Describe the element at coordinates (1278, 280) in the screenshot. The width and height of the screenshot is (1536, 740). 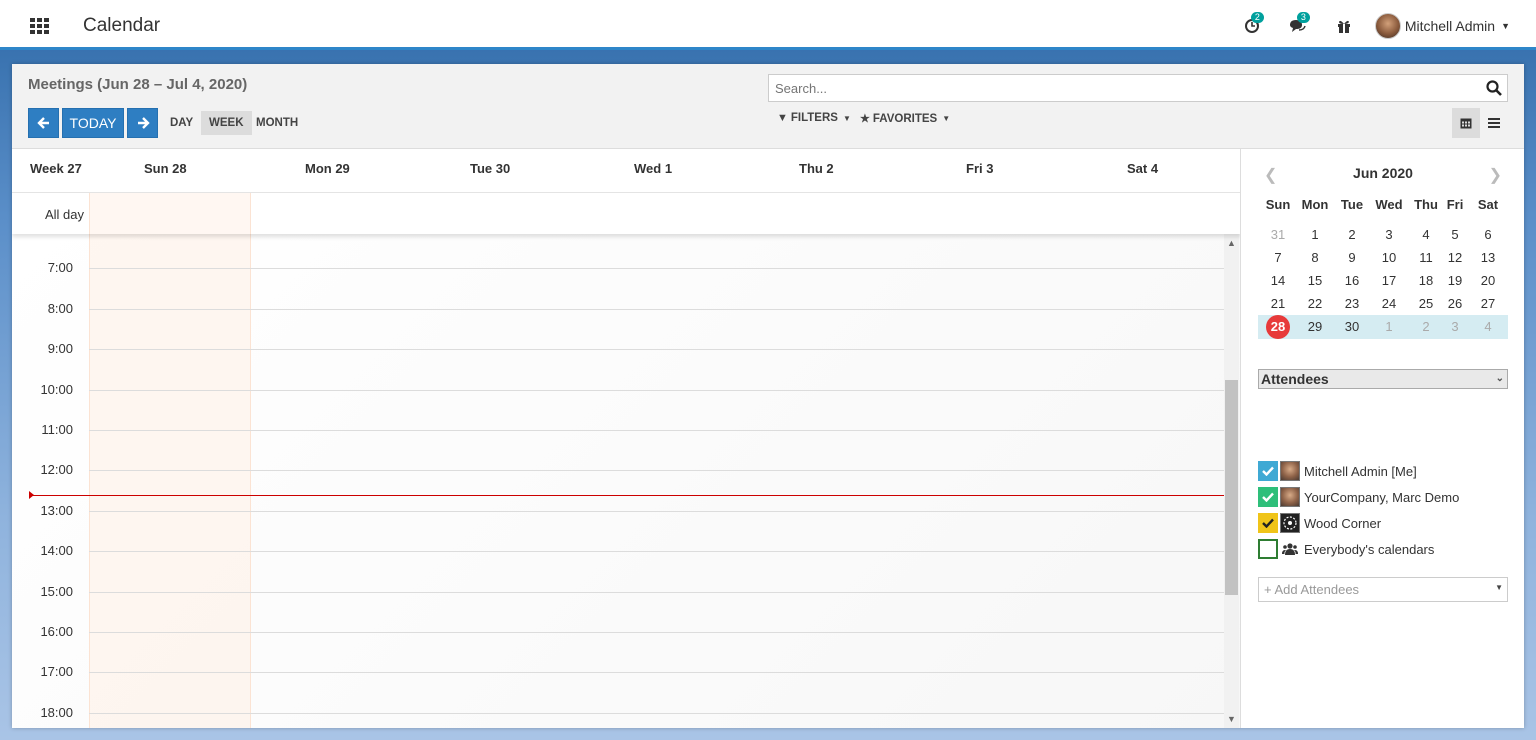
I see `mini-day: 14` at that location.